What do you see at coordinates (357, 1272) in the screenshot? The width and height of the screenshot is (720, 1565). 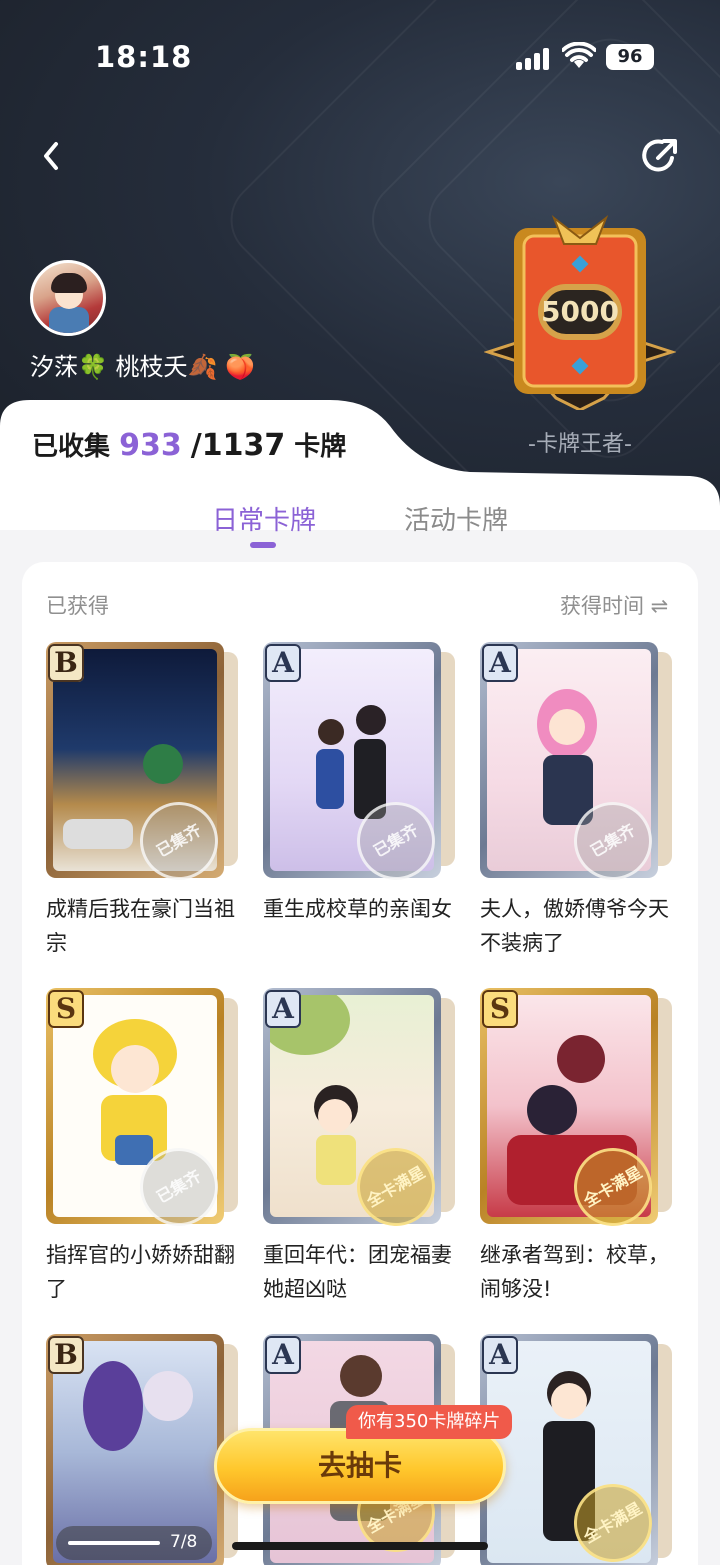 I see `card-title: 重回年代：团宠福妻她超凶哒` at bounding box center [357, 1272].